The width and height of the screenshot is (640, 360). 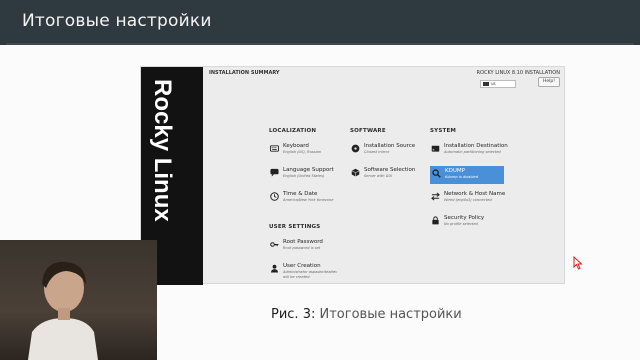 What do you see at coordinates (377, 152) in the screenshot?
I see `spoke-source-status: Closest mirror` at bounding box center [377, 152].